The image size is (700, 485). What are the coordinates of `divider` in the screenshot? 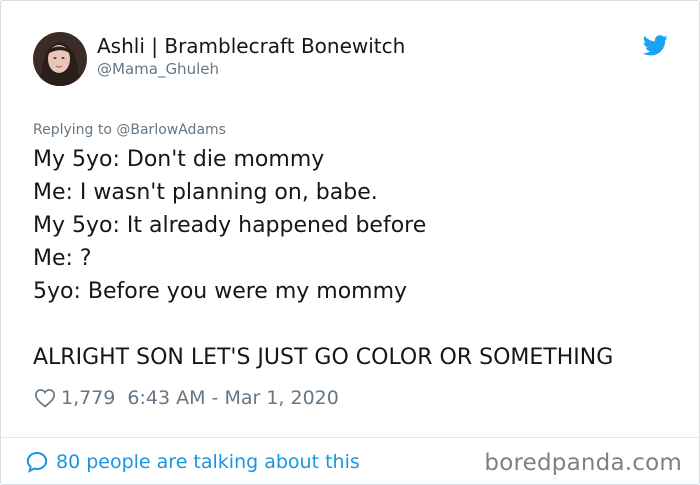 It's located at (350, 437).